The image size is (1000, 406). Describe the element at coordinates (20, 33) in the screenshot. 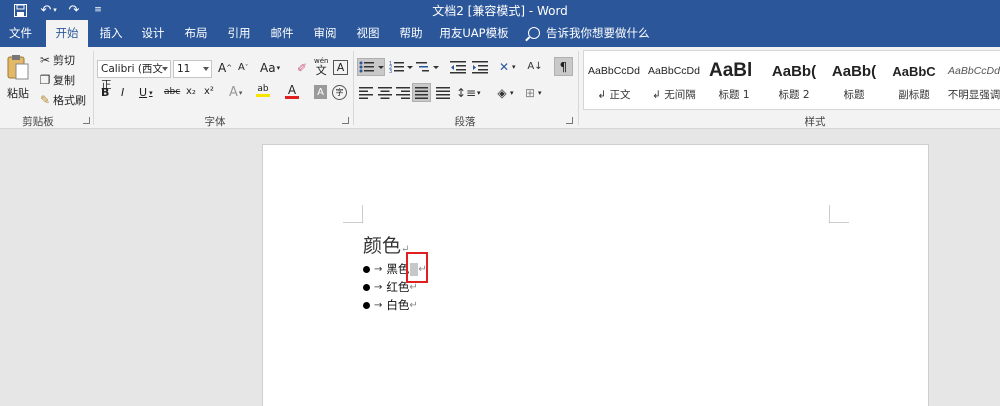

I see `tab-file: 文件` at that location.